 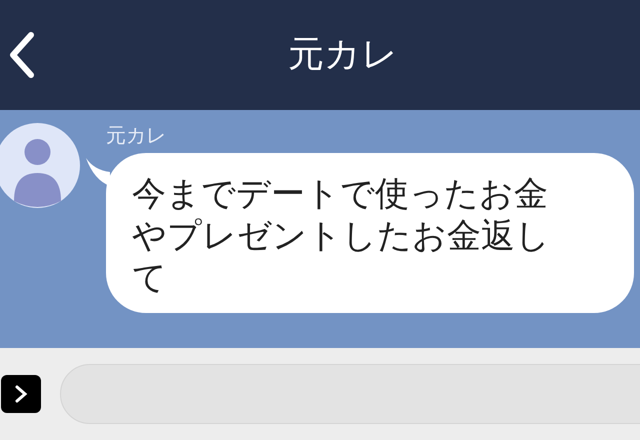 I want to click on back-icon, so click(x=22, y=55).